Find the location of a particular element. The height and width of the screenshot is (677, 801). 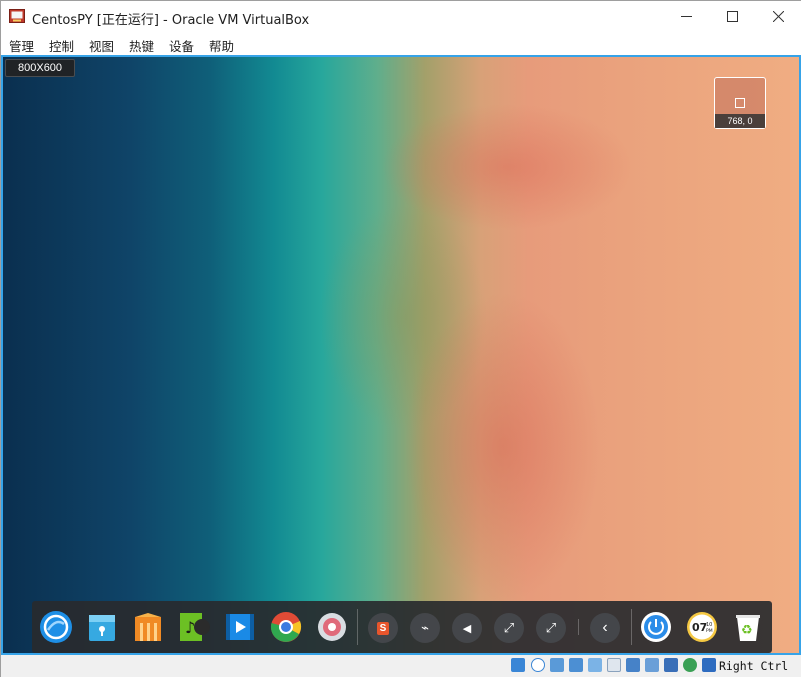

screenshot-magnifier-preview: 768, 0 is located at coordinates (740, 103).